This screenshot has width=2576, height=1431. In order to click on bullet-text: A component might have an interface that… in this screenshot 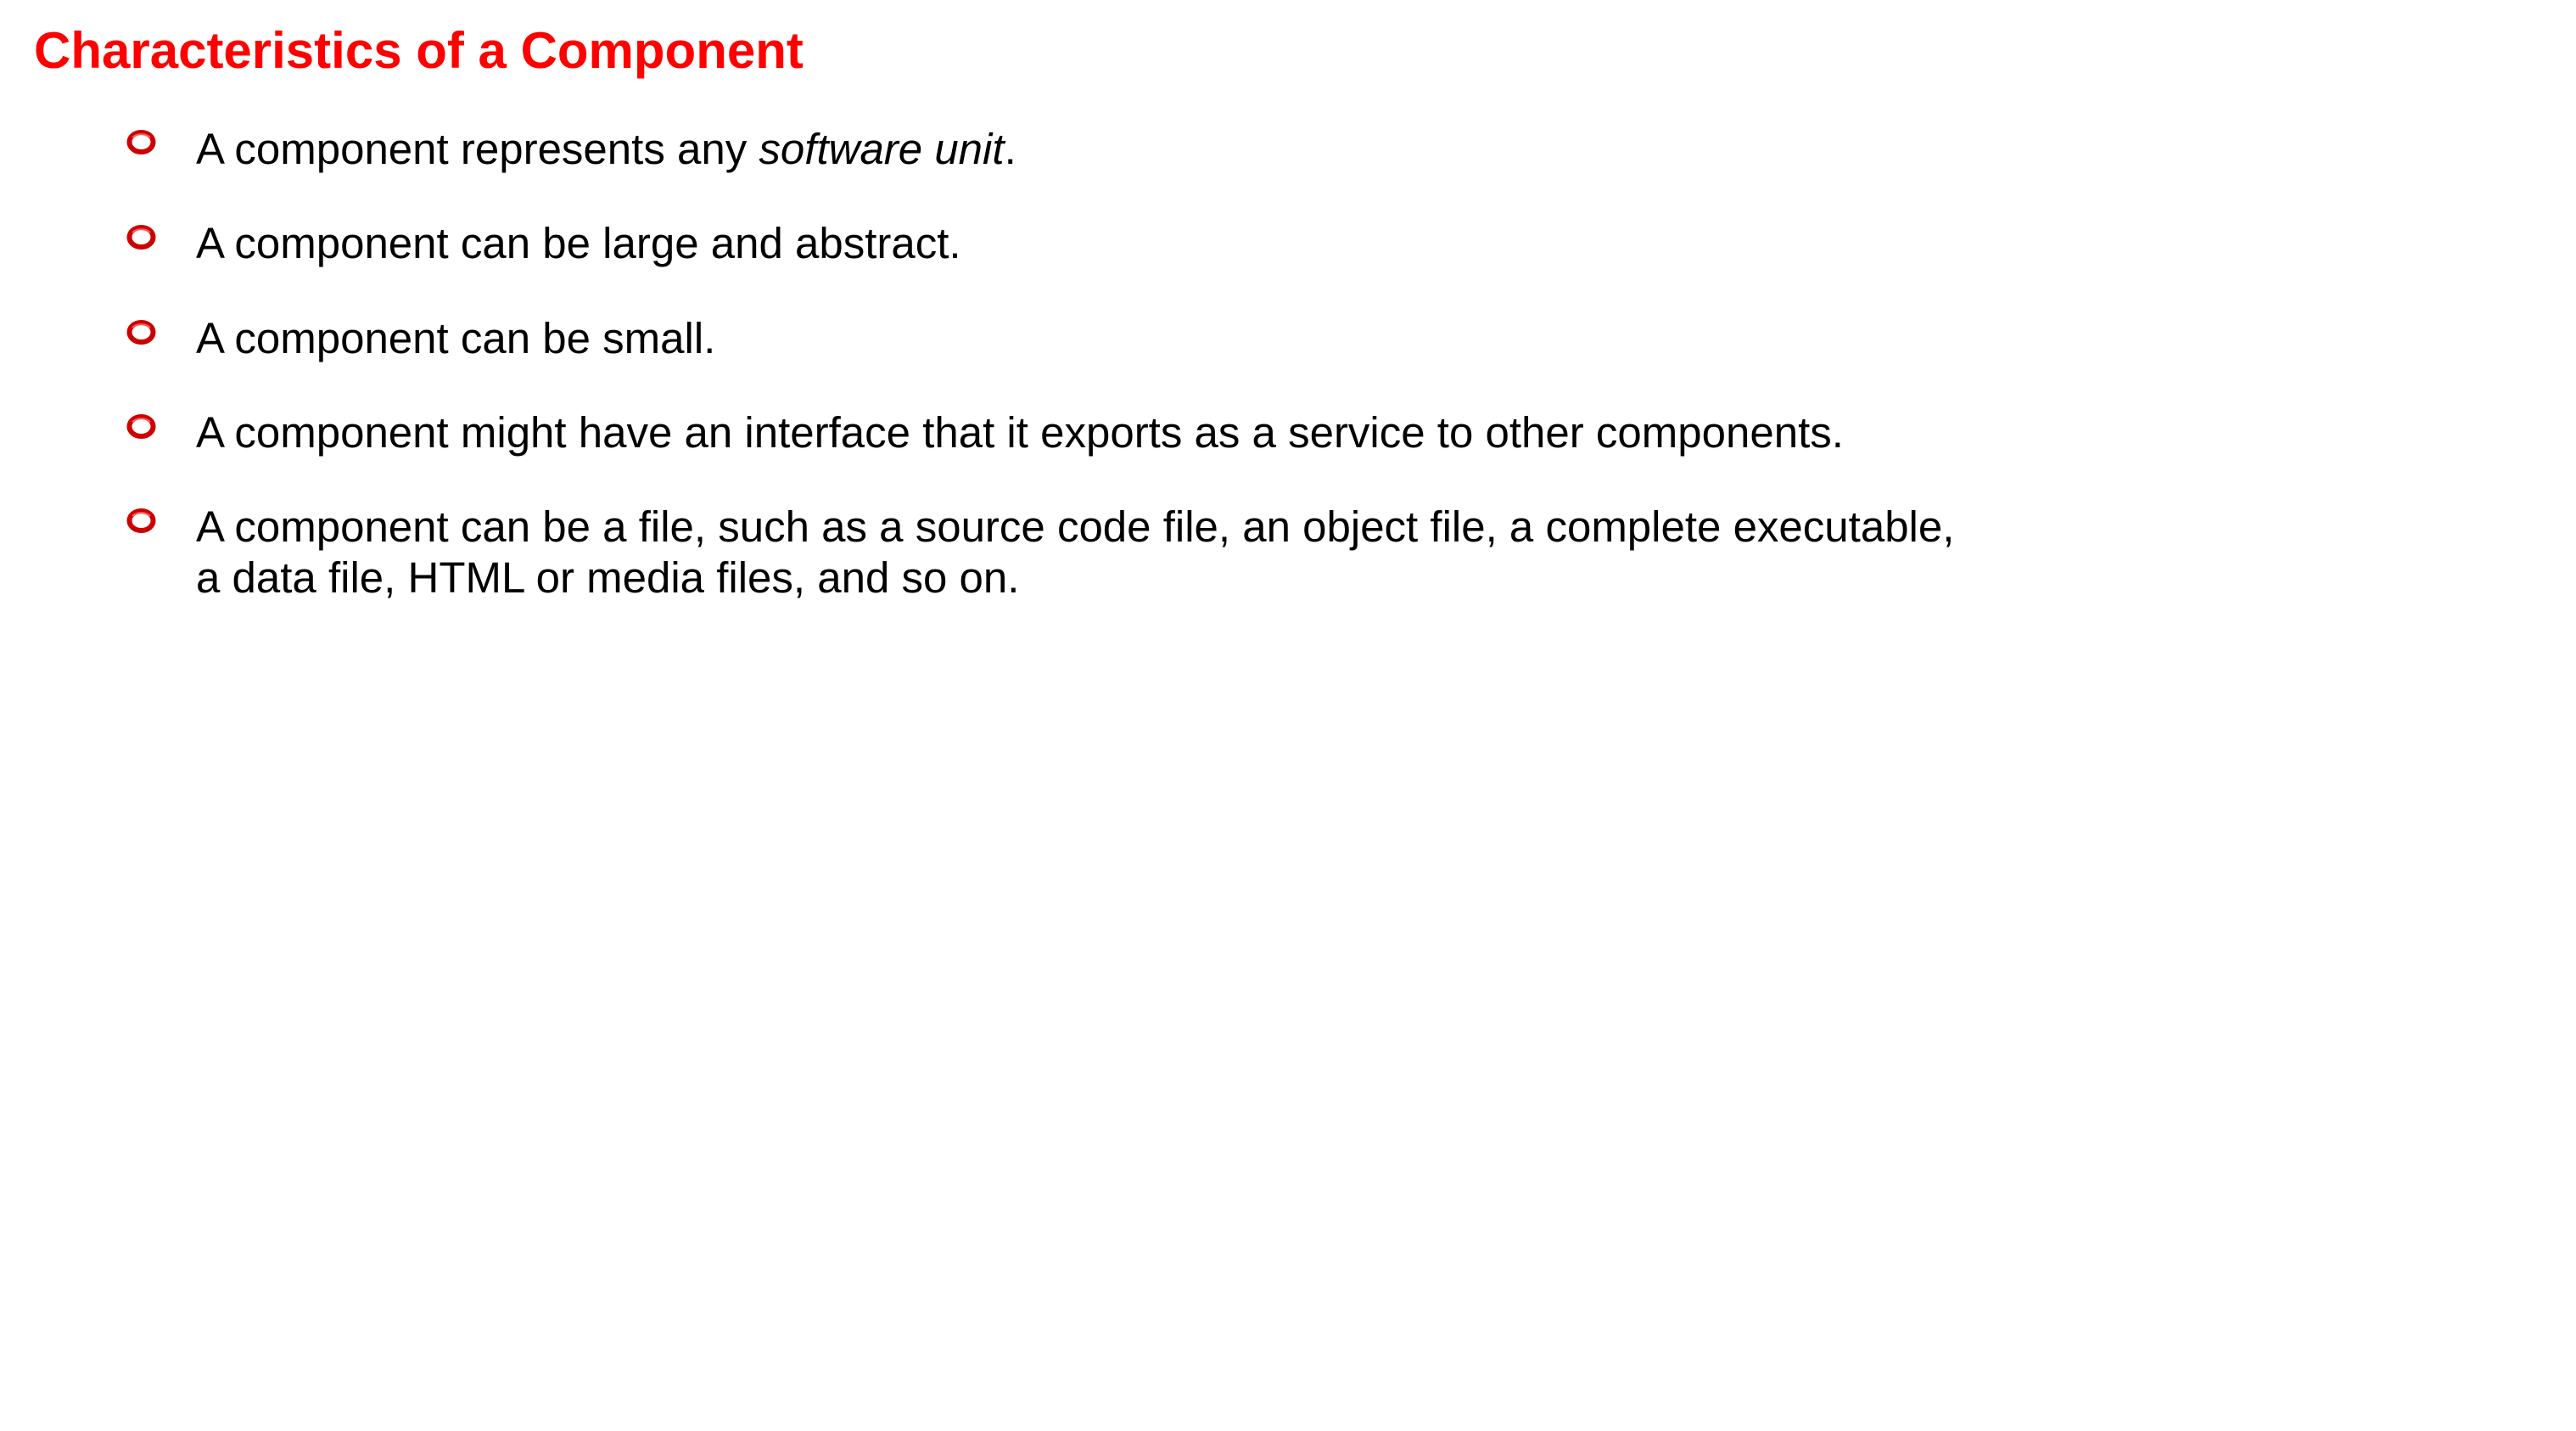, I will do `click(1020, 432)`.